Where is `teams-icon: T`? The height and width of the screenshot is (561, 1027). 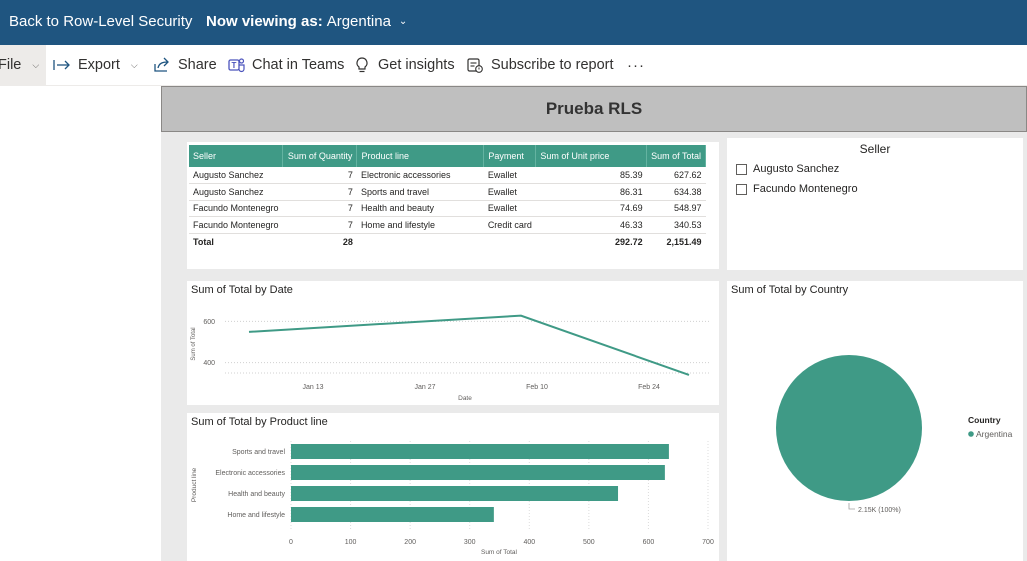 teams-icon: T is located at coordinates (236, 65).